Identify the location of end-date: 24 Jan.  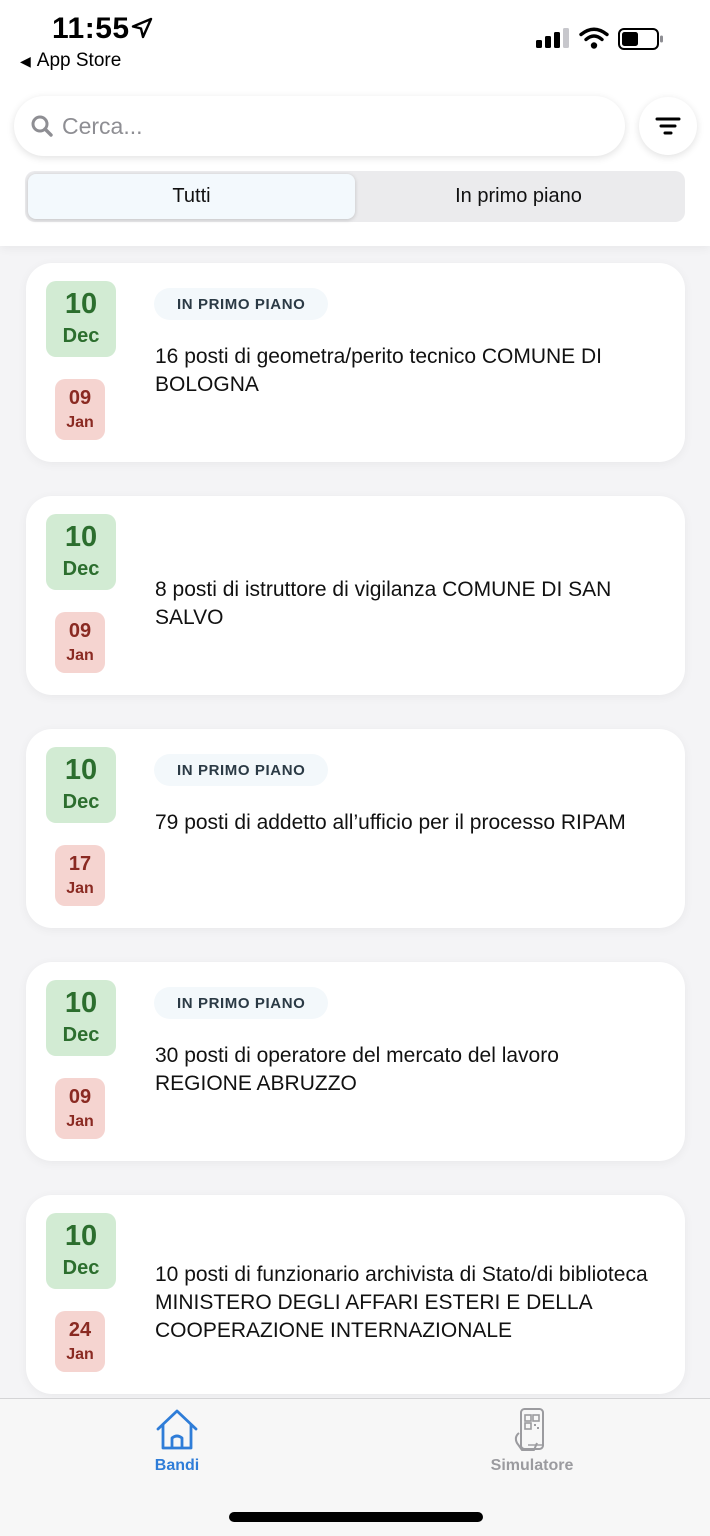
(80, 1341).